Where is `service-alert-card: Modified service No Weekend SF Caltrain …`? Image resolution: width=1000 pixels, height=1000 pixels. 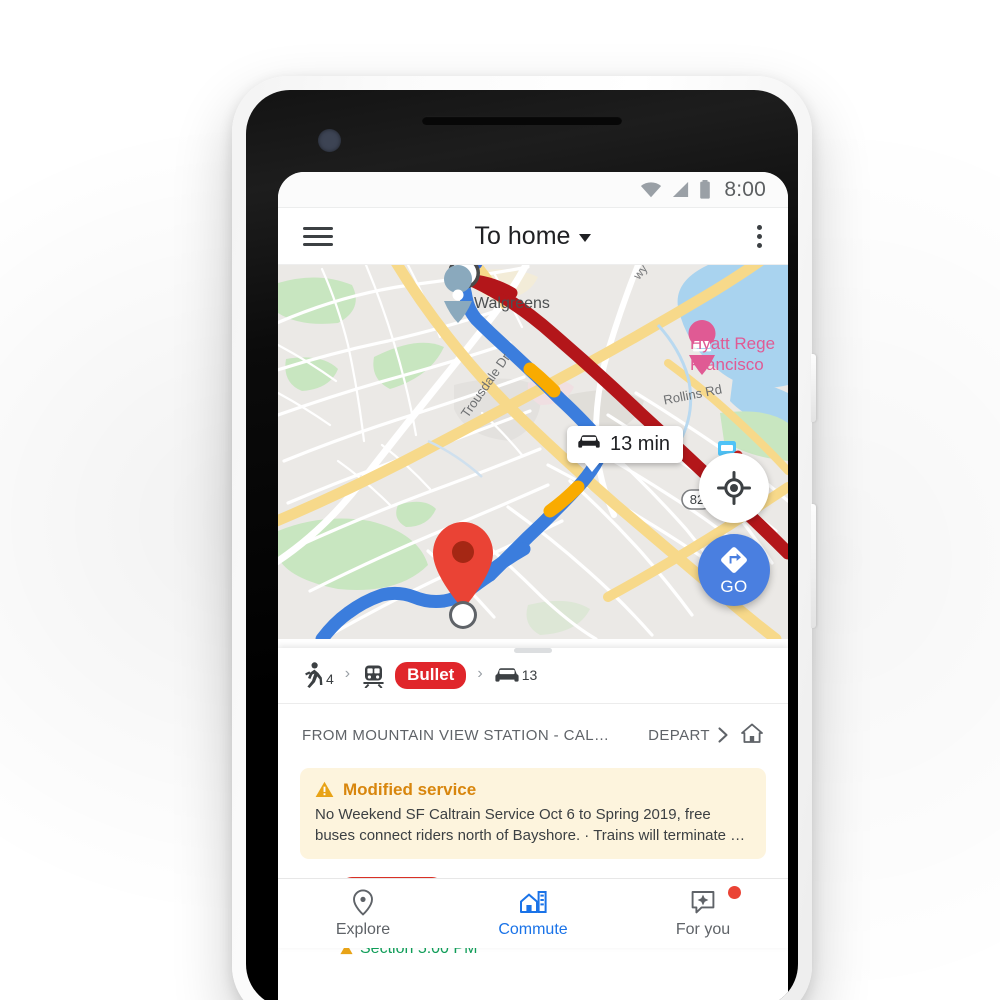 service-alert-card: Modified service No Weekend SF Caltrain … is located at coordinates (533, 813).